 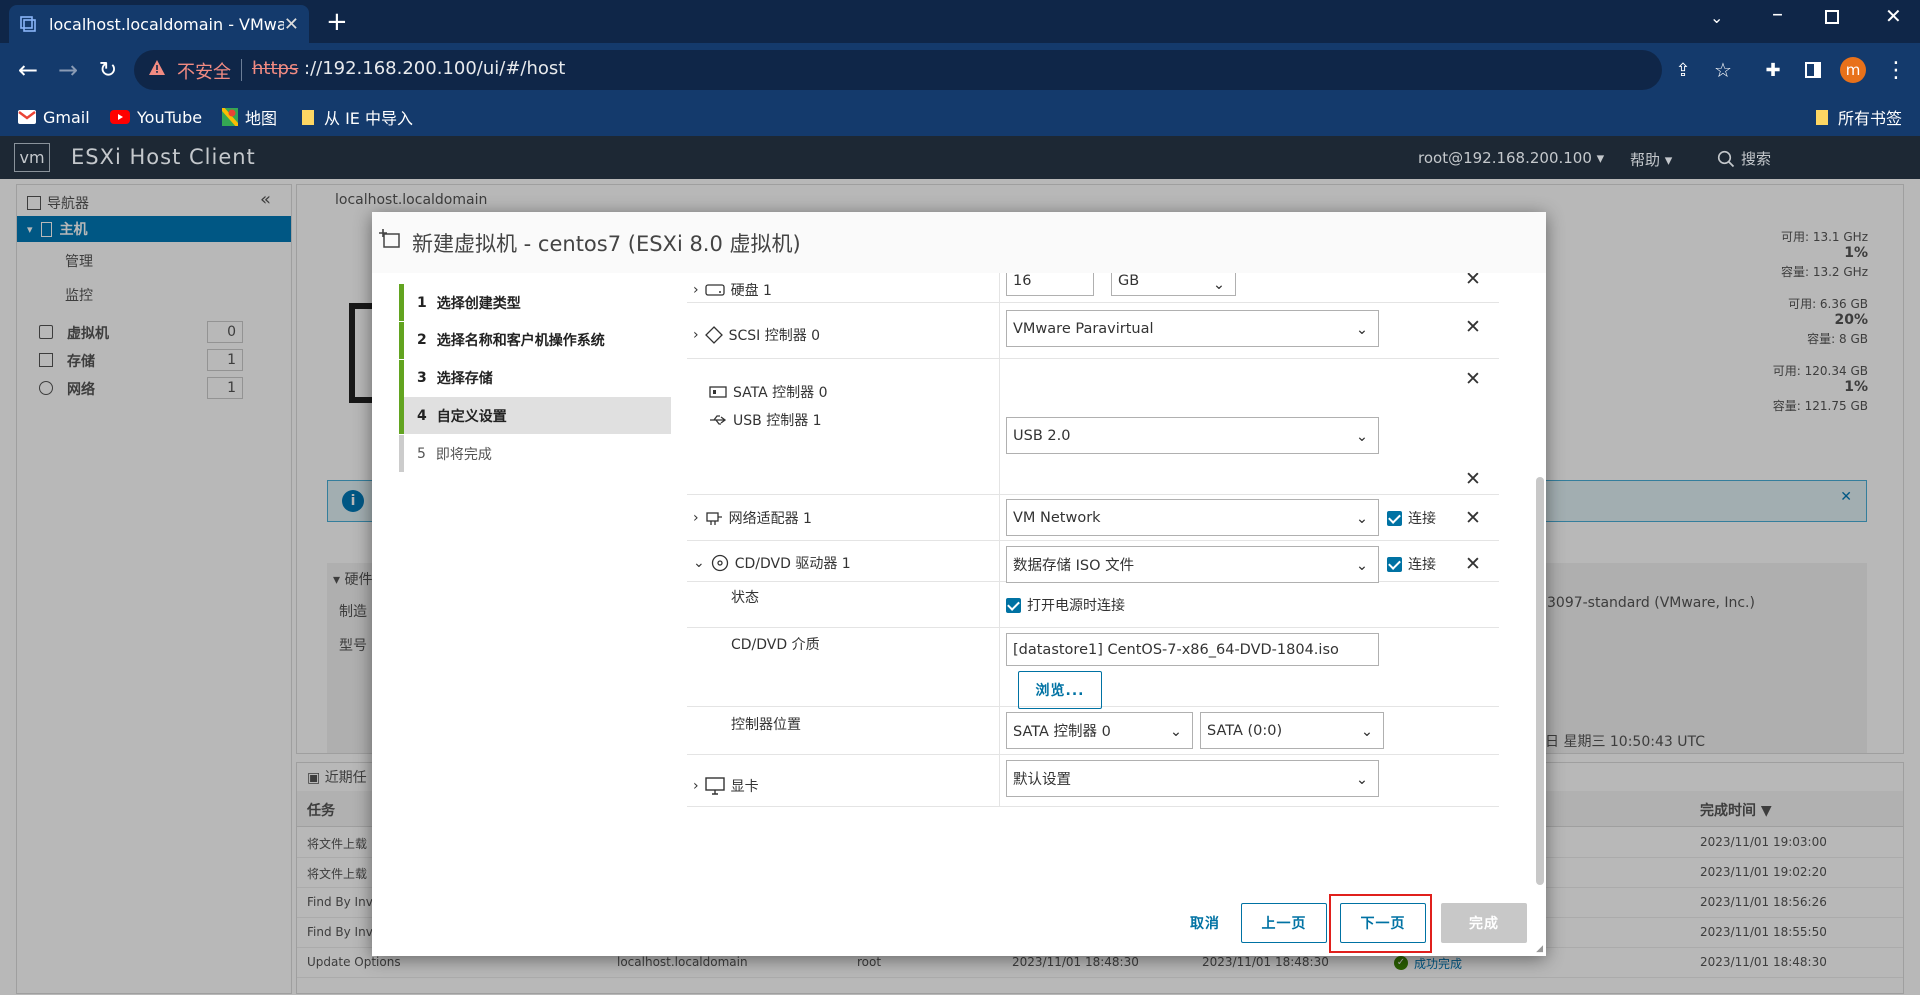 What do you see at coordinates (1853, 70) in the screenshot?
I see `profile-avatar: m` at bounding box center [1853, 70].